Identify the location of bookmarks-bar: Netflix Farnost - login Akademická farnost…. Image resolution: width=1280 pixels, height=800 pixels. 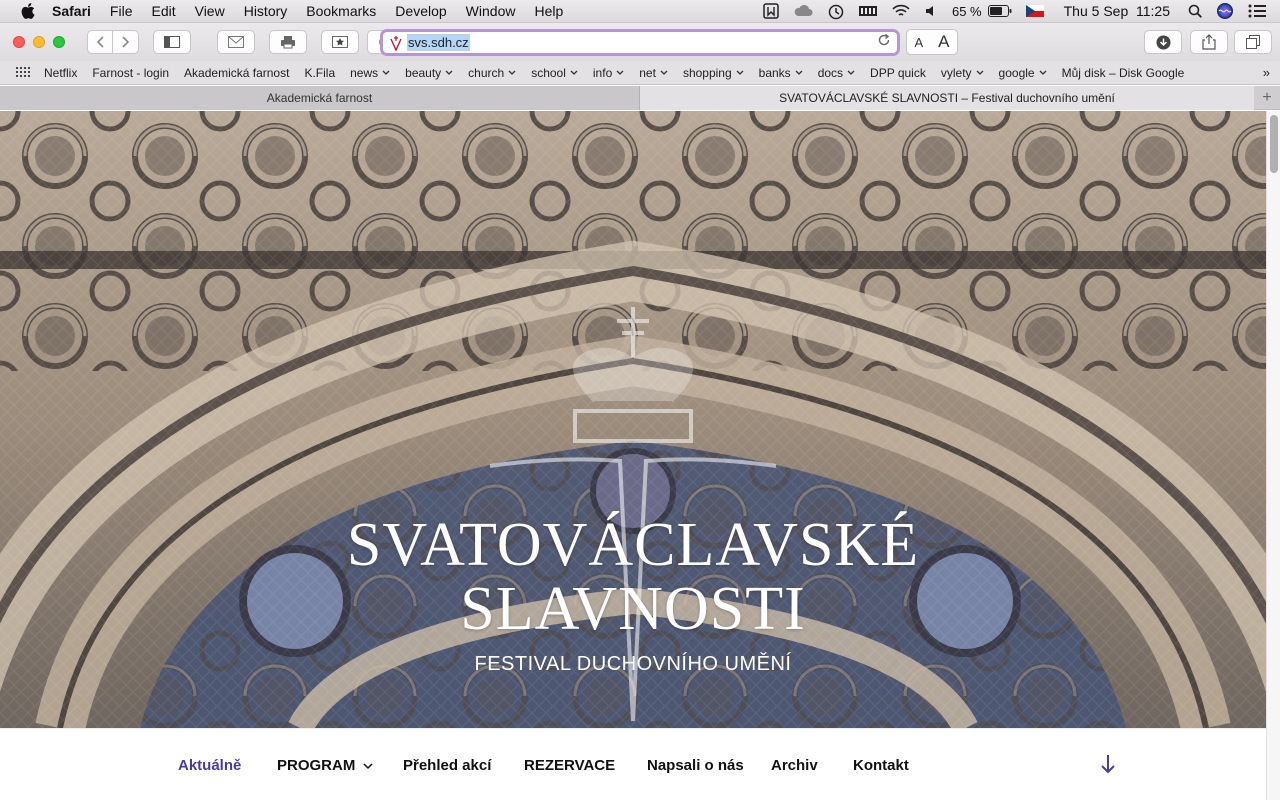
(640, 73).